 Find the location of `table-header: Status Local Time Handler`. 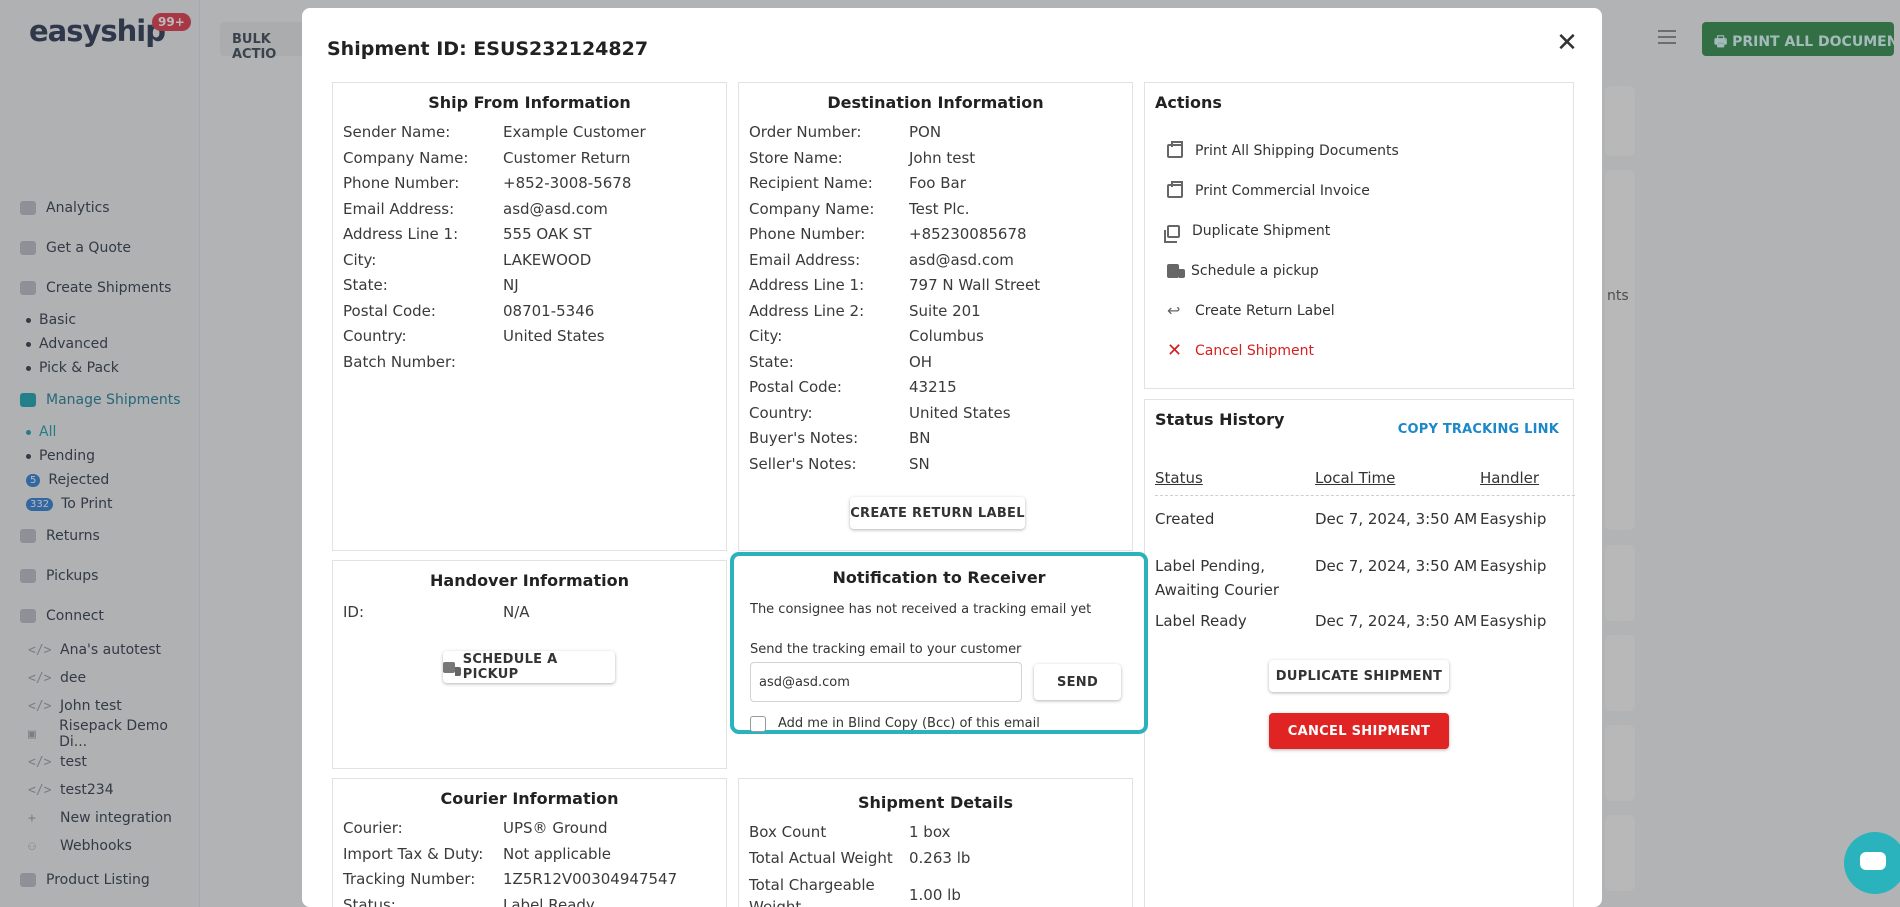

table-header: Status Local Time Handler is located at coordinates (1365, 478).